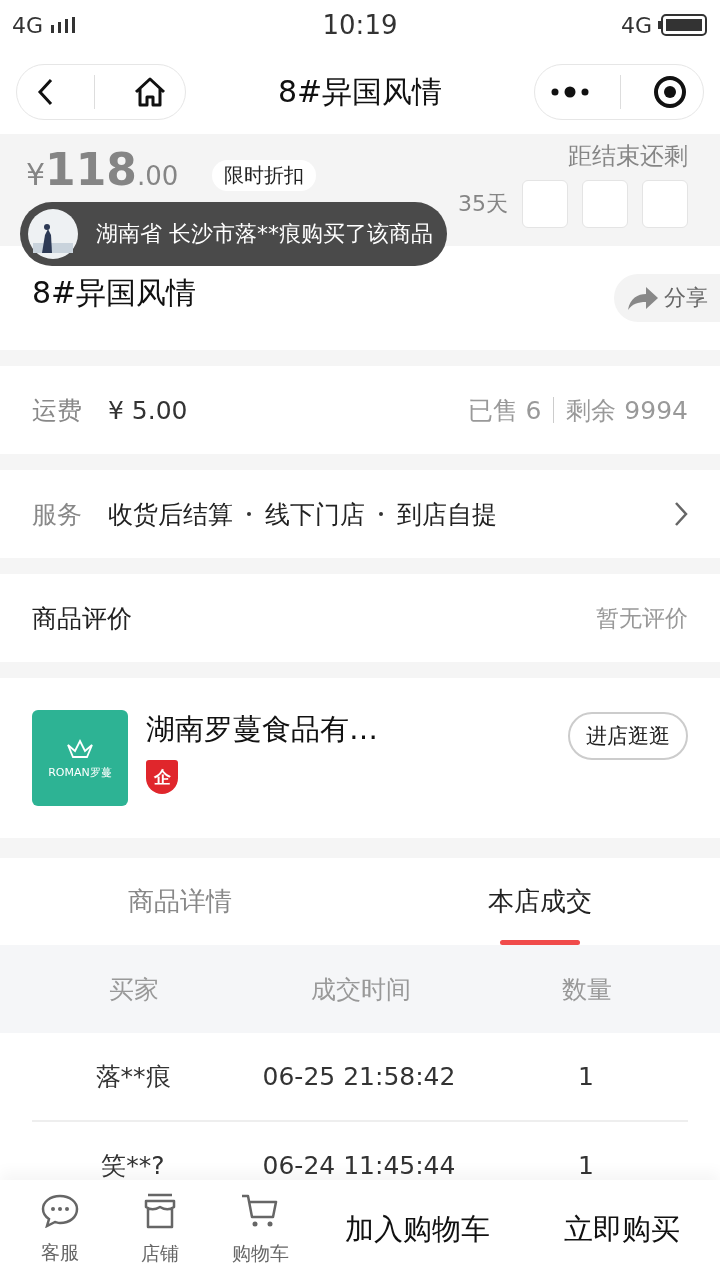 The image size is (720, 1280). I want to click on store-logo: ROMAN罗蔓, so click(80, 758).